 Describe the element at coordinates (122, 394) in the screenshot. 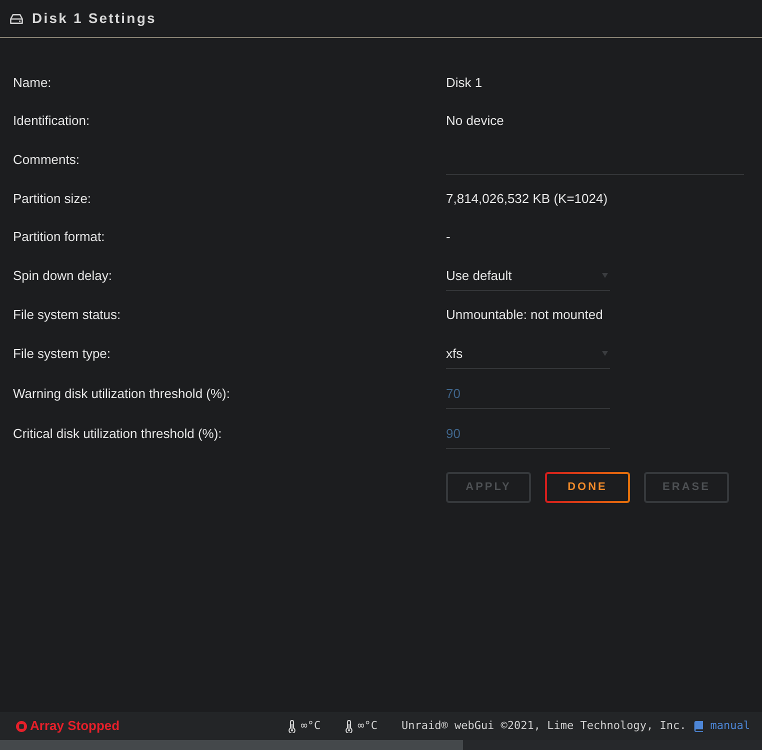

I see `field-label: Warning disk utilization threshold (%):` at that location.